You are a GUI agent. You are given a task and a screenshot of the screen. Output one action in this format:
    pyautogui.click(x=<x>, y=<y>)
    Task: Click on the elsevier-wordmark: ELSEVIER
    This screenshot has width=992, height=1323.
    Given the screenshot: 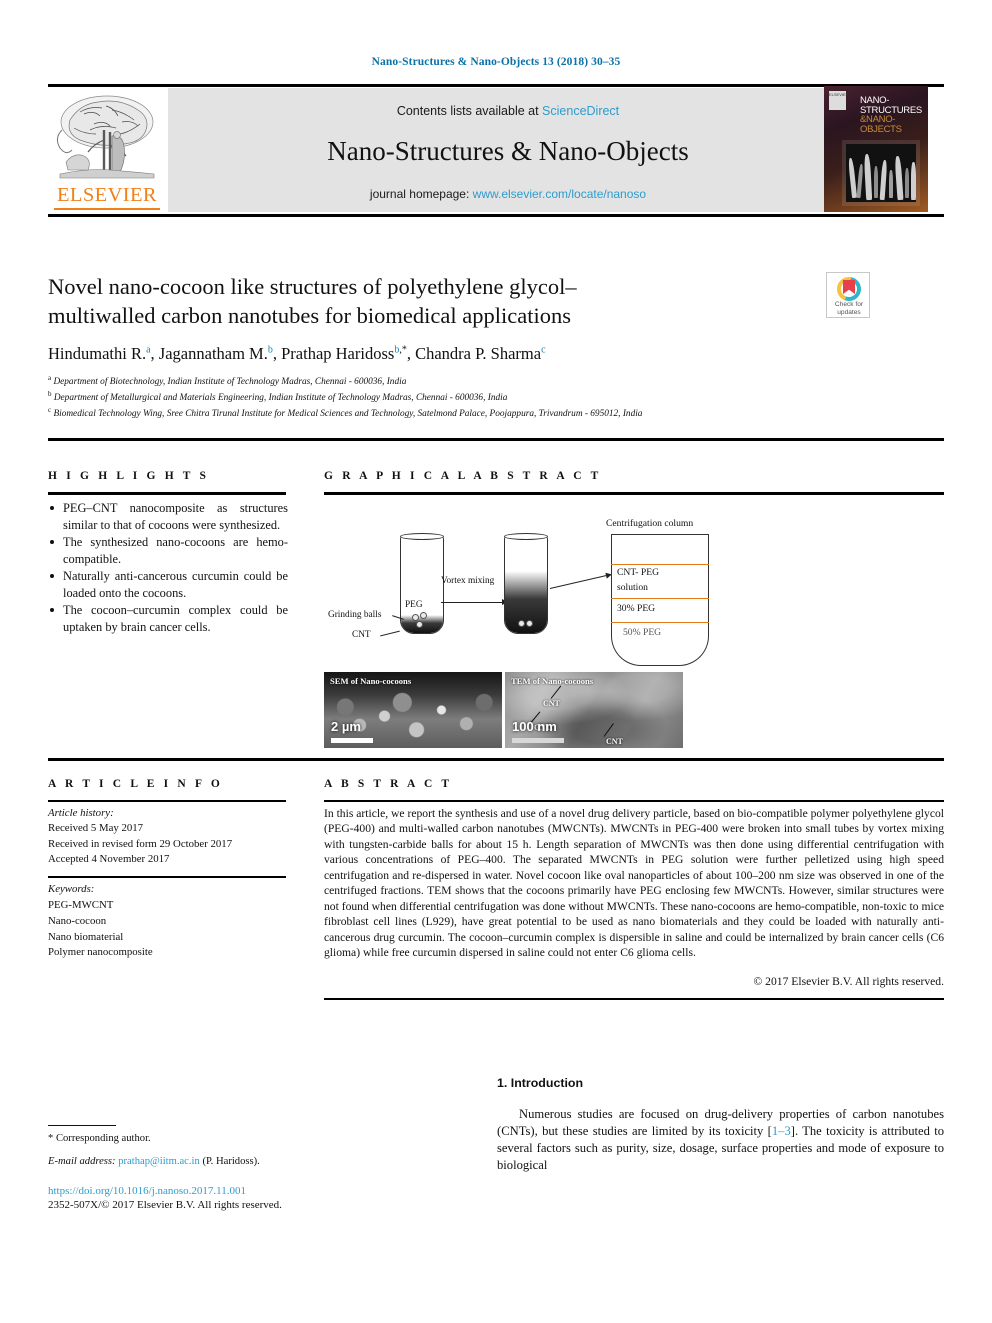 What is the action you would take?
    pyautogui.click(x=107, y=195)
    